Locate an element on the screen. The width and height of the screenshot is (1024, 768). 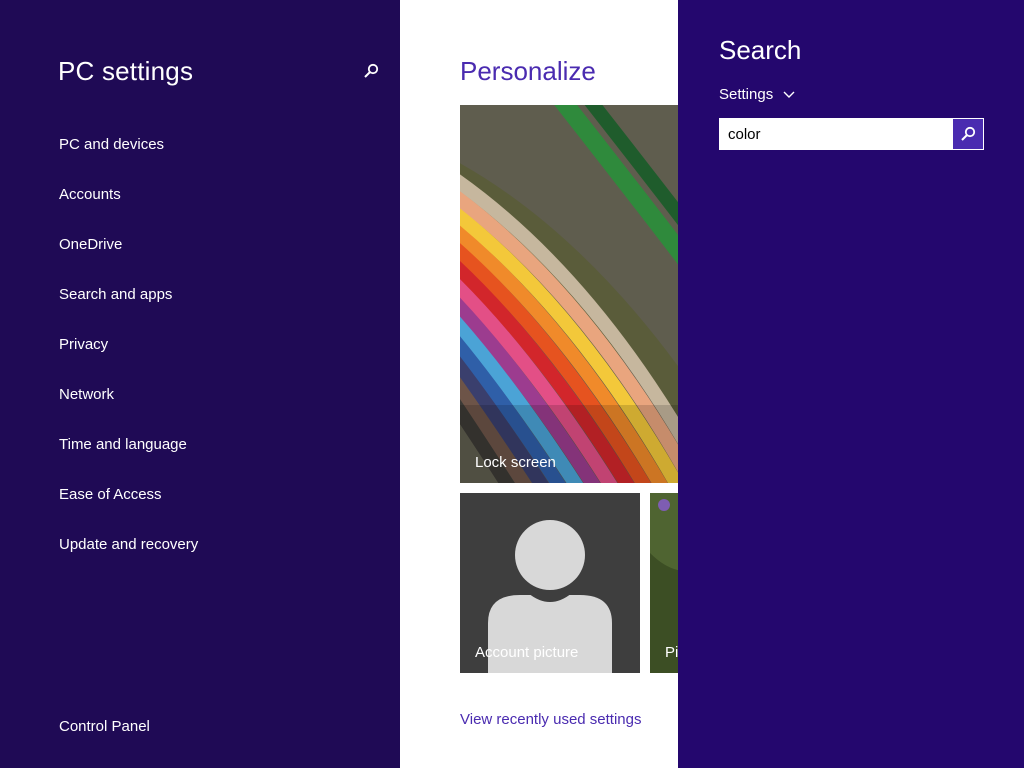
picture-password-tile: Pi is located at coordinates (664, 583).